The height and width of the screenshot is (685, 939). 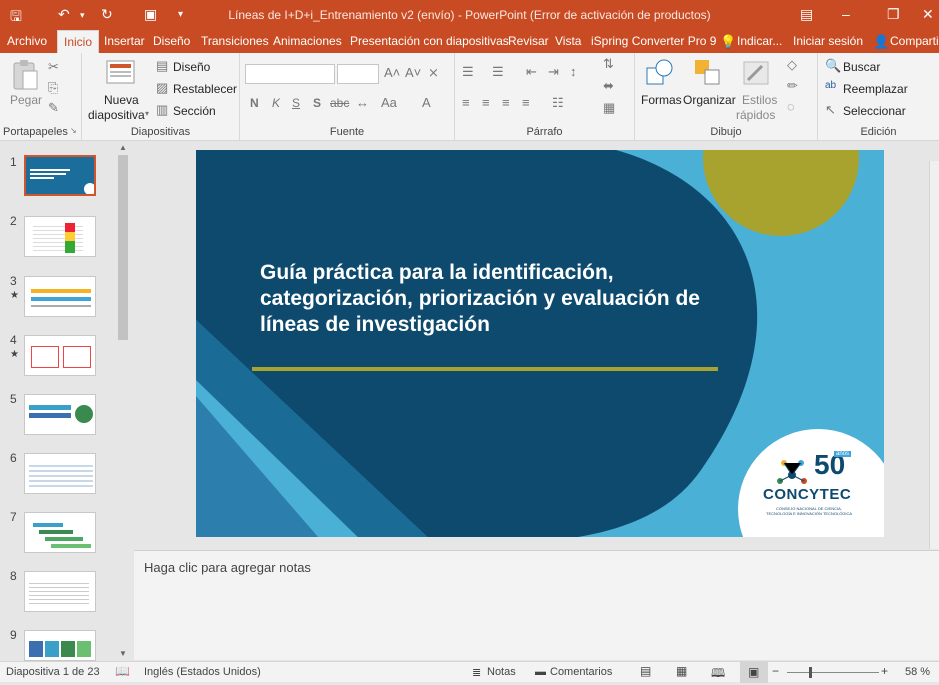 I want to click on tab-presentacion: Presentación con diapositivas, so click(x=429, y=41).